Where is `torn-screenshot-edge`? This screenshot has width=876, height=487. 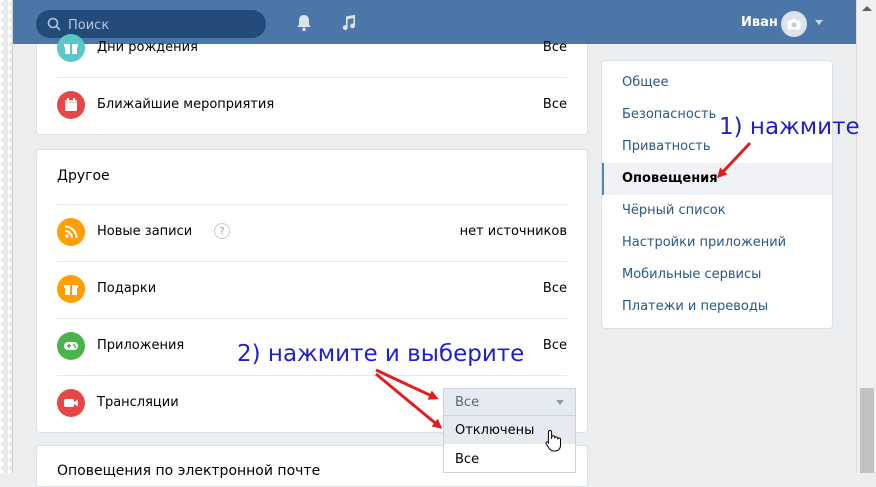 torn-screenshot-edge is located at coordinates (6, 236).